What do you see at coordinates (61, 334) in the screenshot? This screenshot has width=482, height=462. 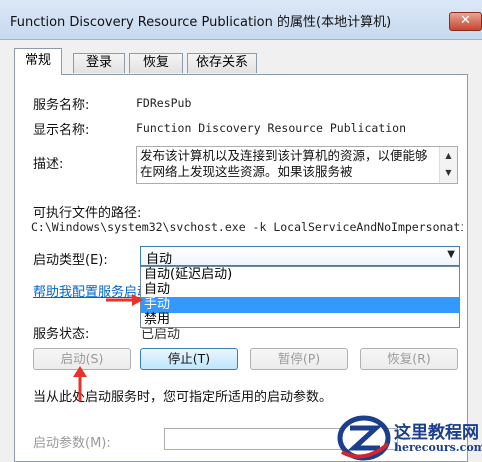 I see `service-status-label: 服务状态:` at bounding box center [61, 334].